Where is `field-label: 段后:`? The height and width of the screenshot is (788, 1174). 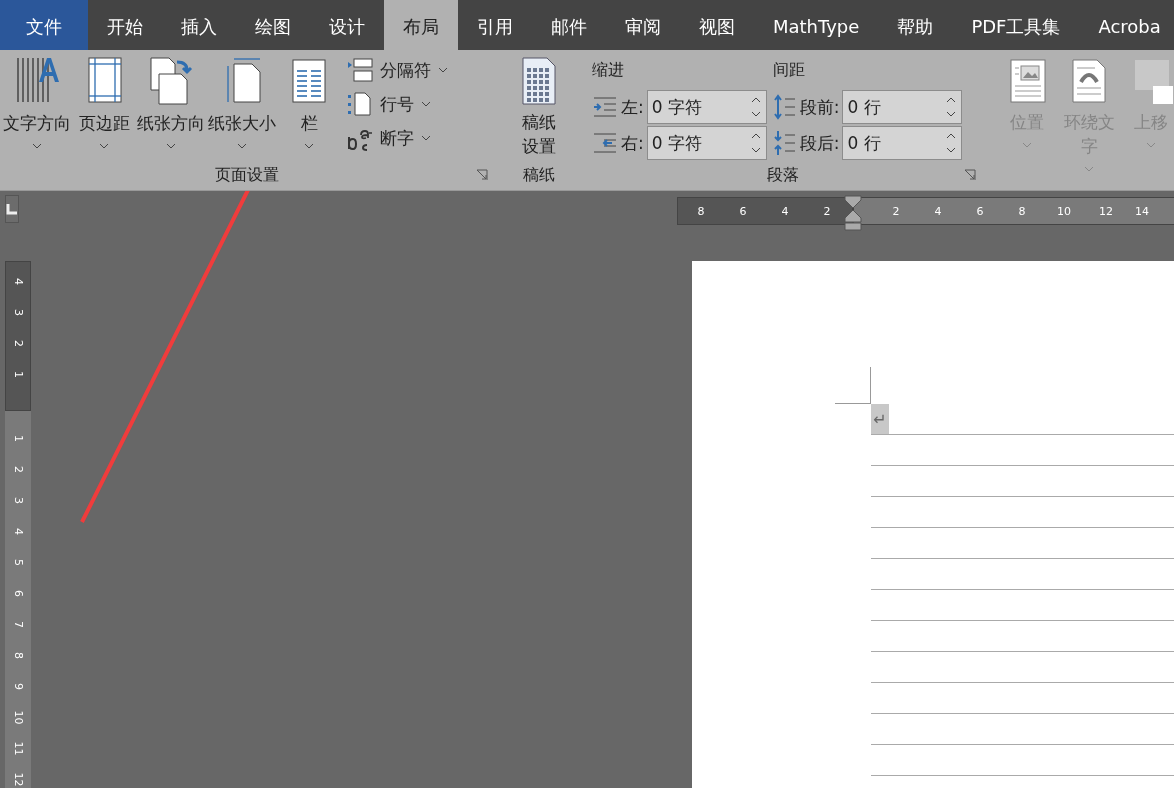
field-label: 段后: is located at coordinates (819, 143).